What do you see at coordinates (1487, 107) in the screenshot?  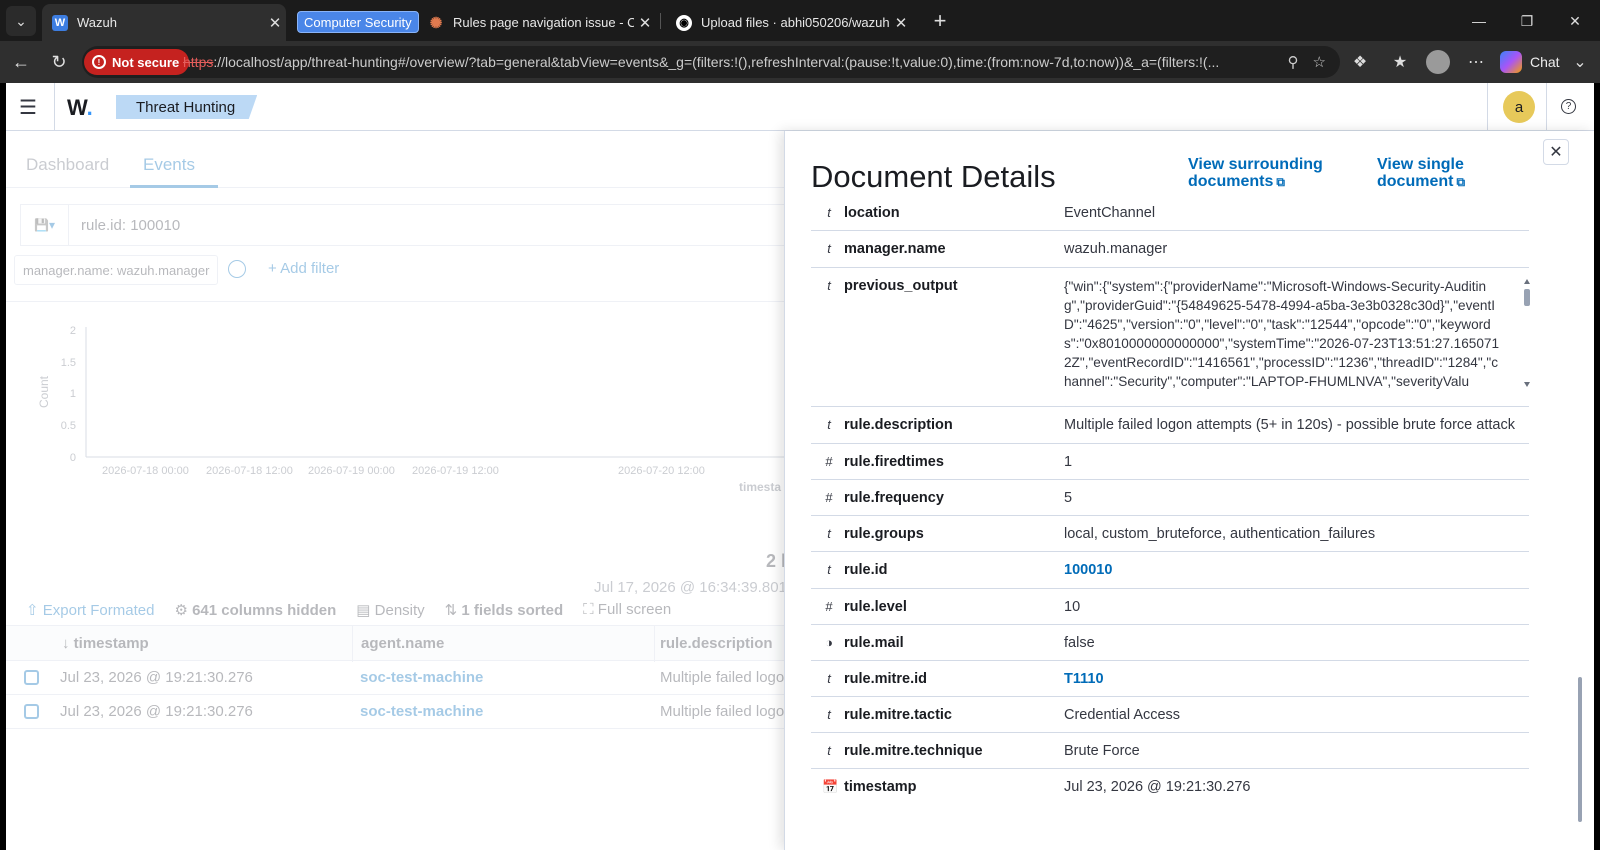 I see `header-divider` at bounding box center [1487, 107].